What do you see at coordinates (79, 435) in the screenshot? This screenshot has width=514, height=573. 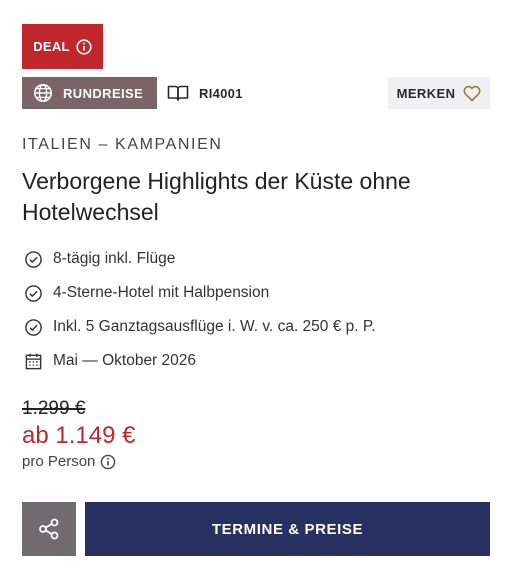 I see `current-price: ab 1.149 €` at bounding box center [79, 435].